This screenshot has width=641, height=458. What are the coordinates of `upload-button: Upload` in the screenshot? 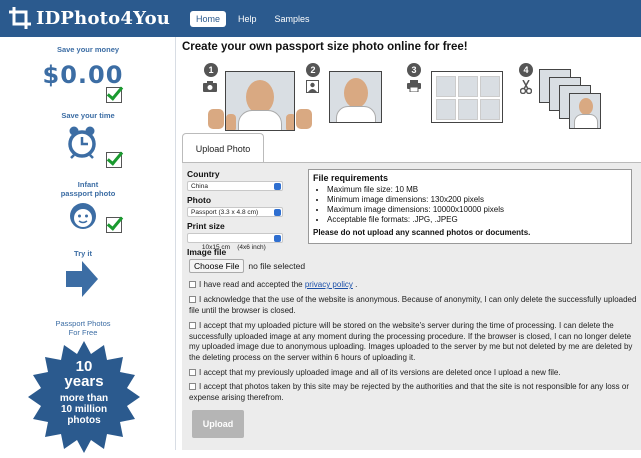 It's located at (218, 424).